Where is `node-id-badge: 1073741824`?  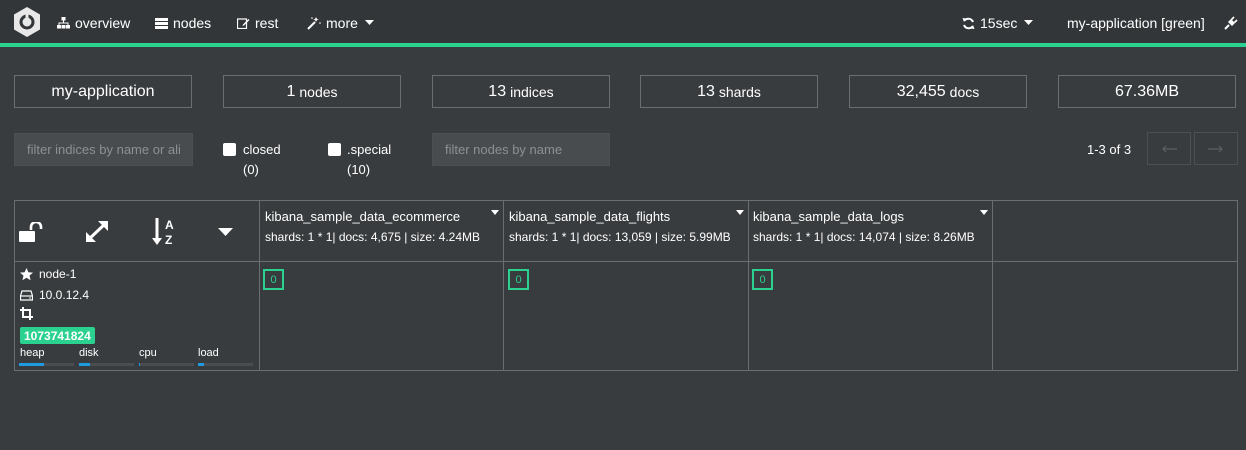 node-id-badge: 1073741824 is located at coordinates (57, 335).